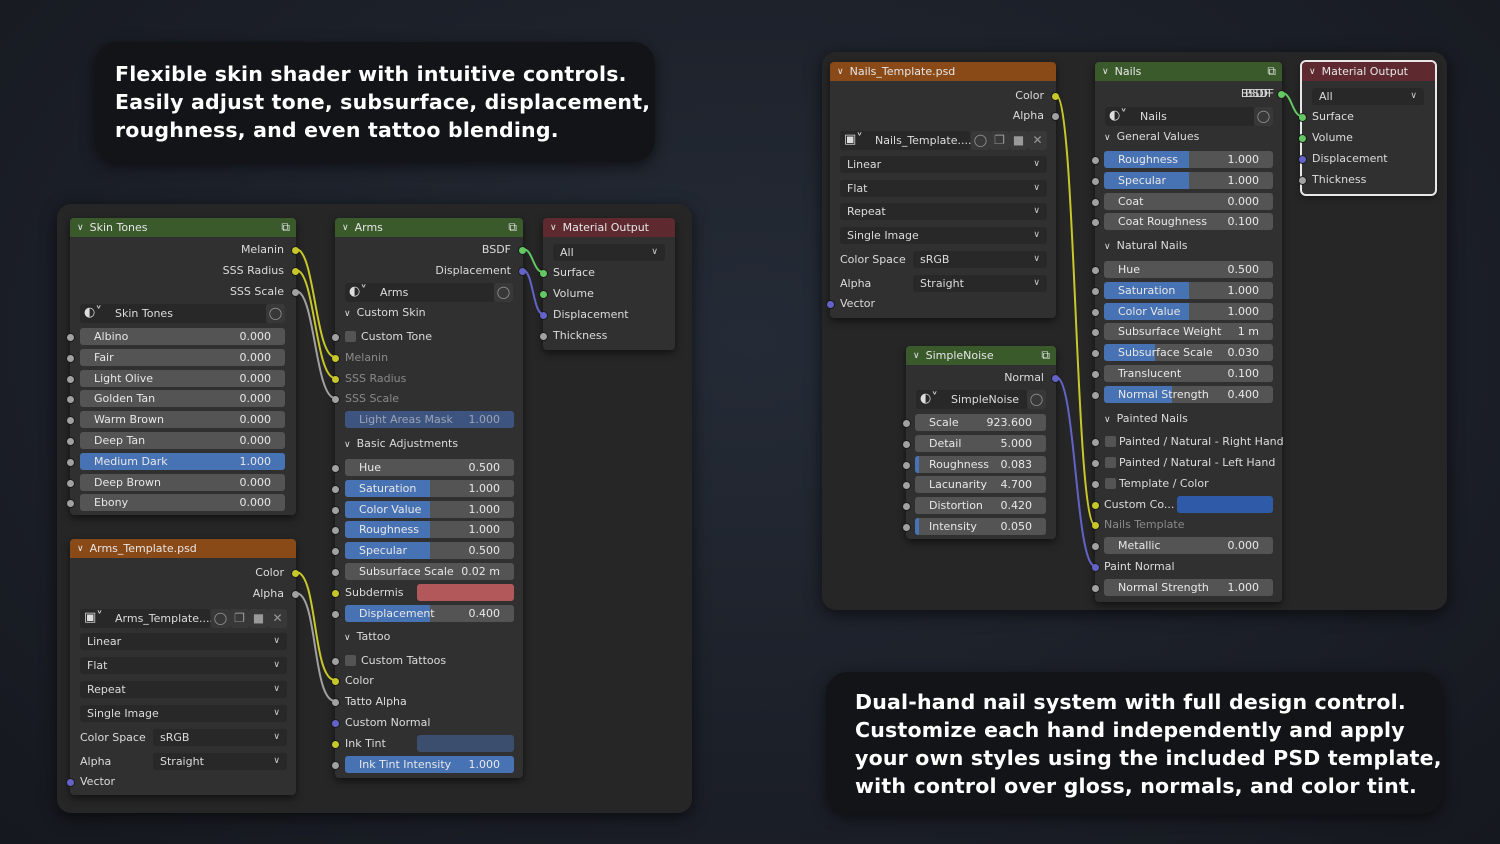 The image size is (1500, 844). What do you see at coordinates (1188, 353) in the screenshot?
I see `value-slider: Subsurface Scale 0.030` at bounding box center [1188, 353].